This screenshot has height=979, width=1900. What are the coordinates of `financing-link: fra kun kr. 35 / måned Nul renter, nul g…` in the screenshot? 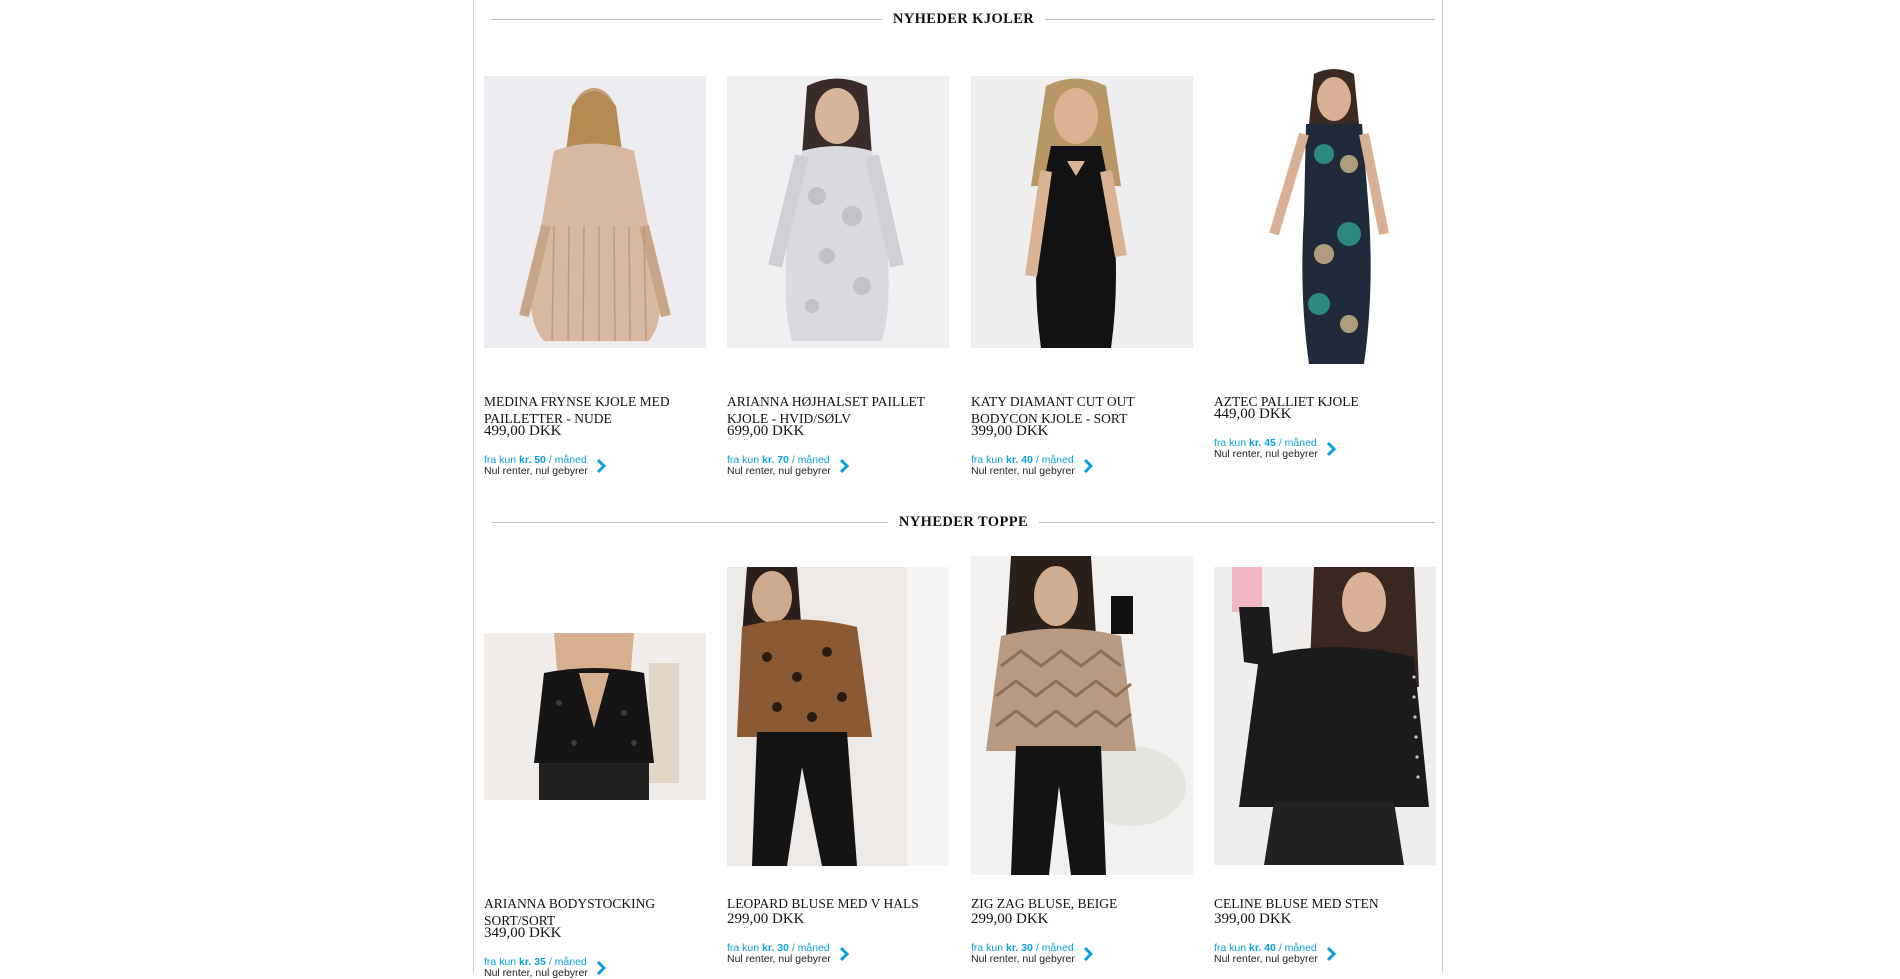 It's located at (545, 968).